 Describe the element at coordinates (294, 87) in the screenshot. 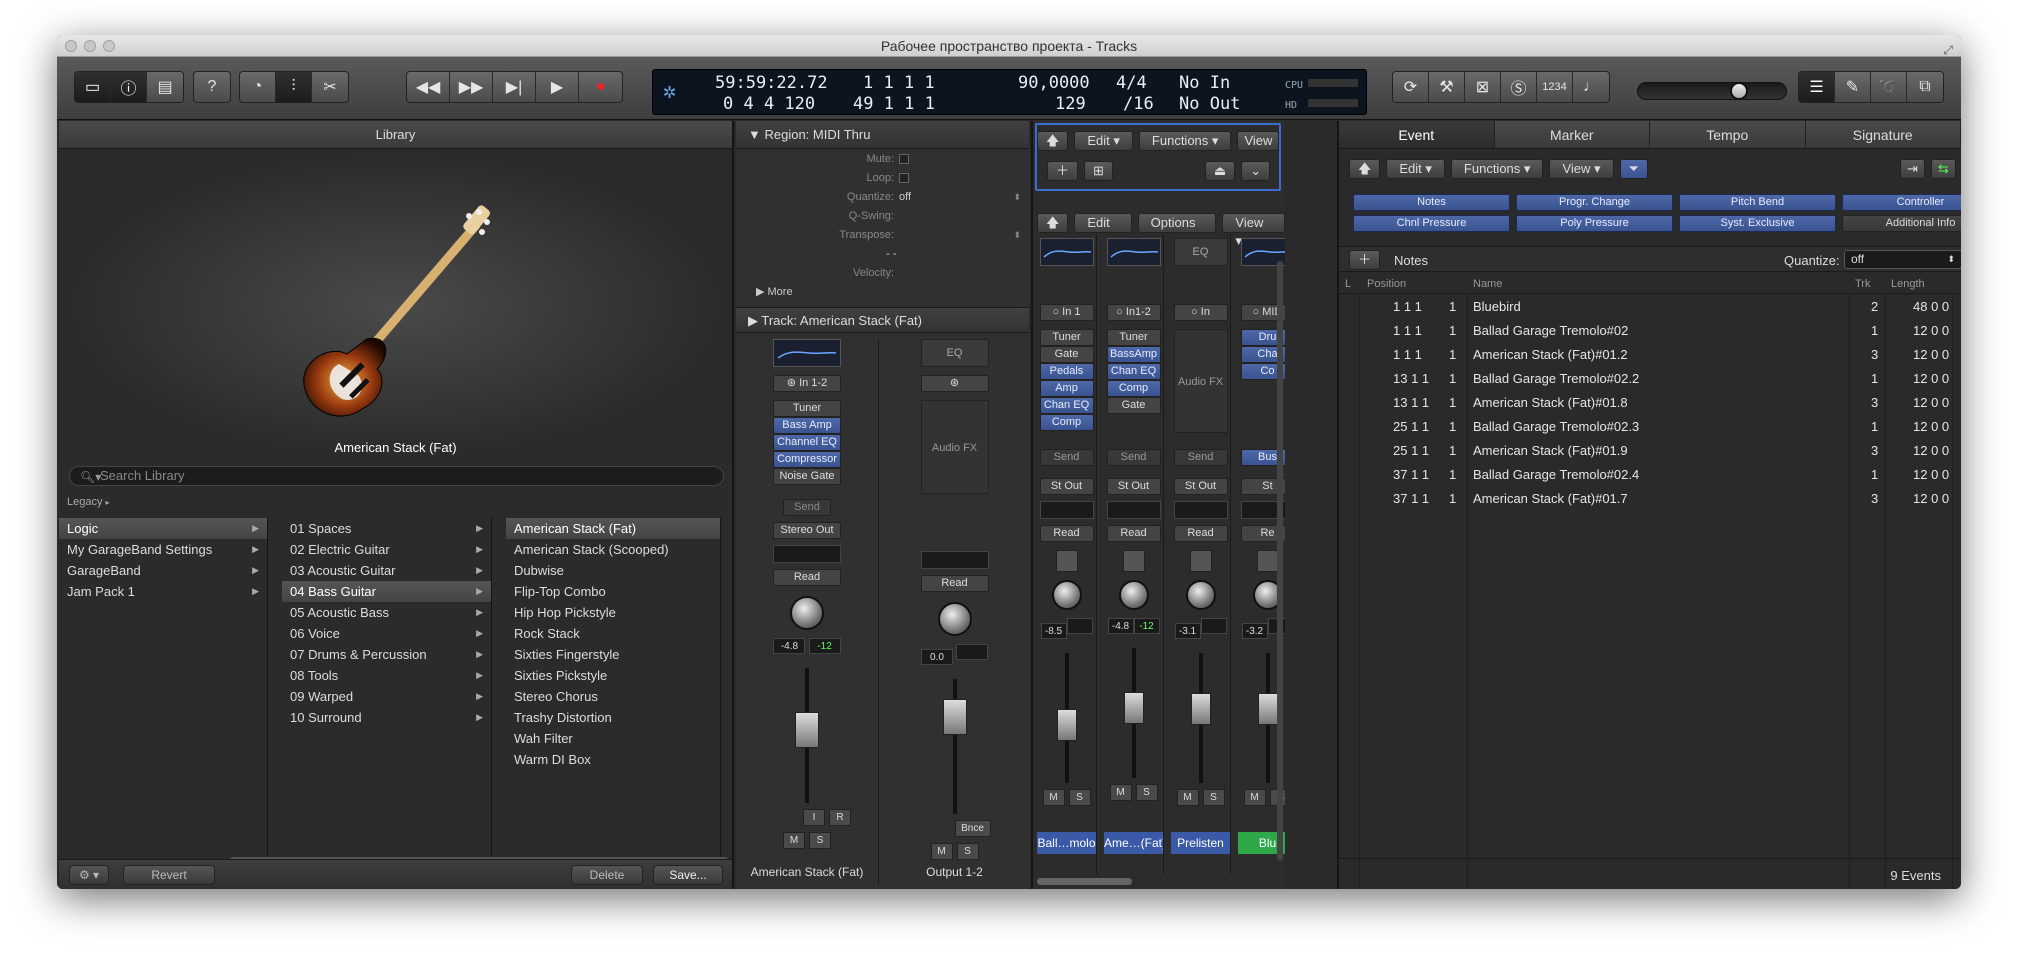

I see `mixer-icon: ⫶` at that location.